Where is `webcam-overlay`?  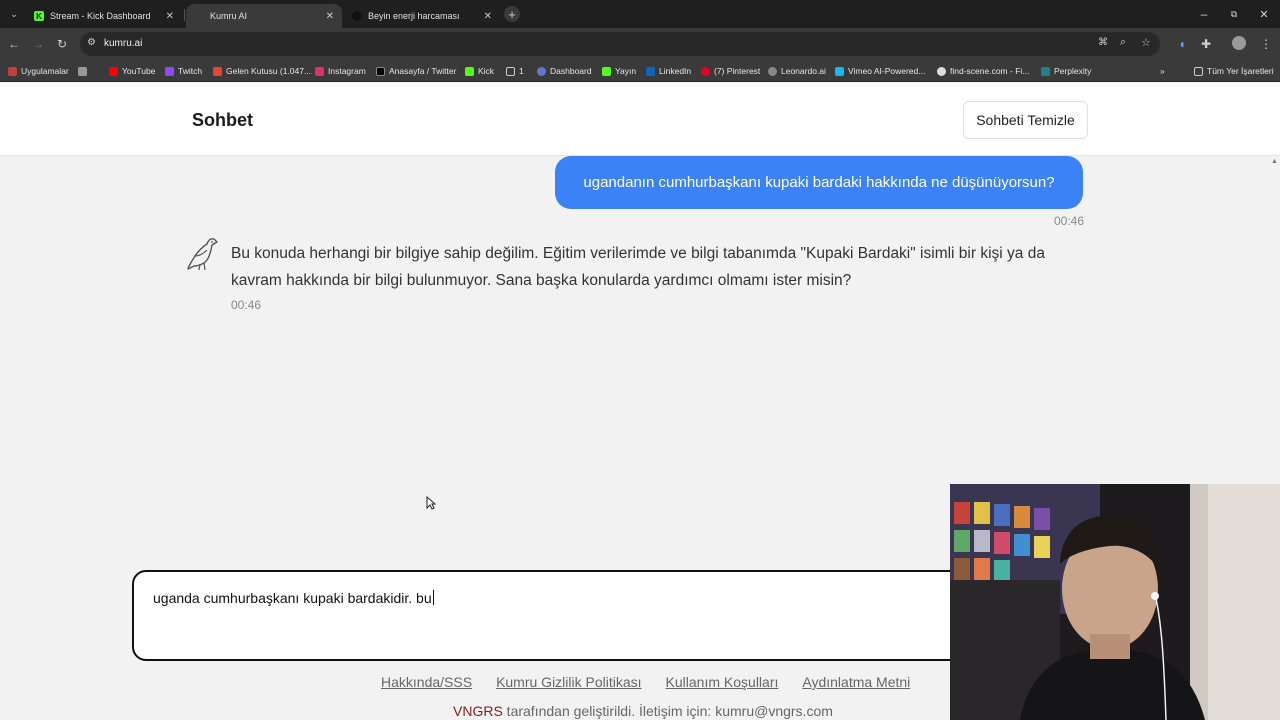
webcam-overlay is located at coordinates (1115, 602).